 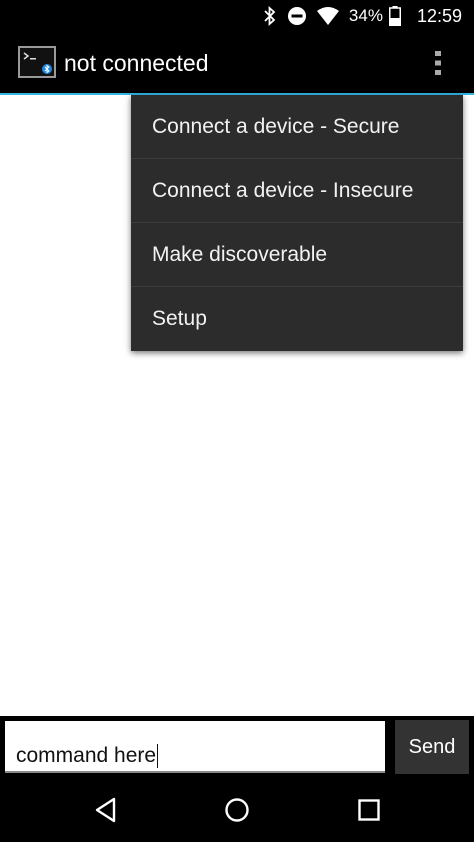 What do you see at coordinates (237, 16) in the screenshot?
I see `status-bar: 34% 12:59` at bounding box center [237, 16].